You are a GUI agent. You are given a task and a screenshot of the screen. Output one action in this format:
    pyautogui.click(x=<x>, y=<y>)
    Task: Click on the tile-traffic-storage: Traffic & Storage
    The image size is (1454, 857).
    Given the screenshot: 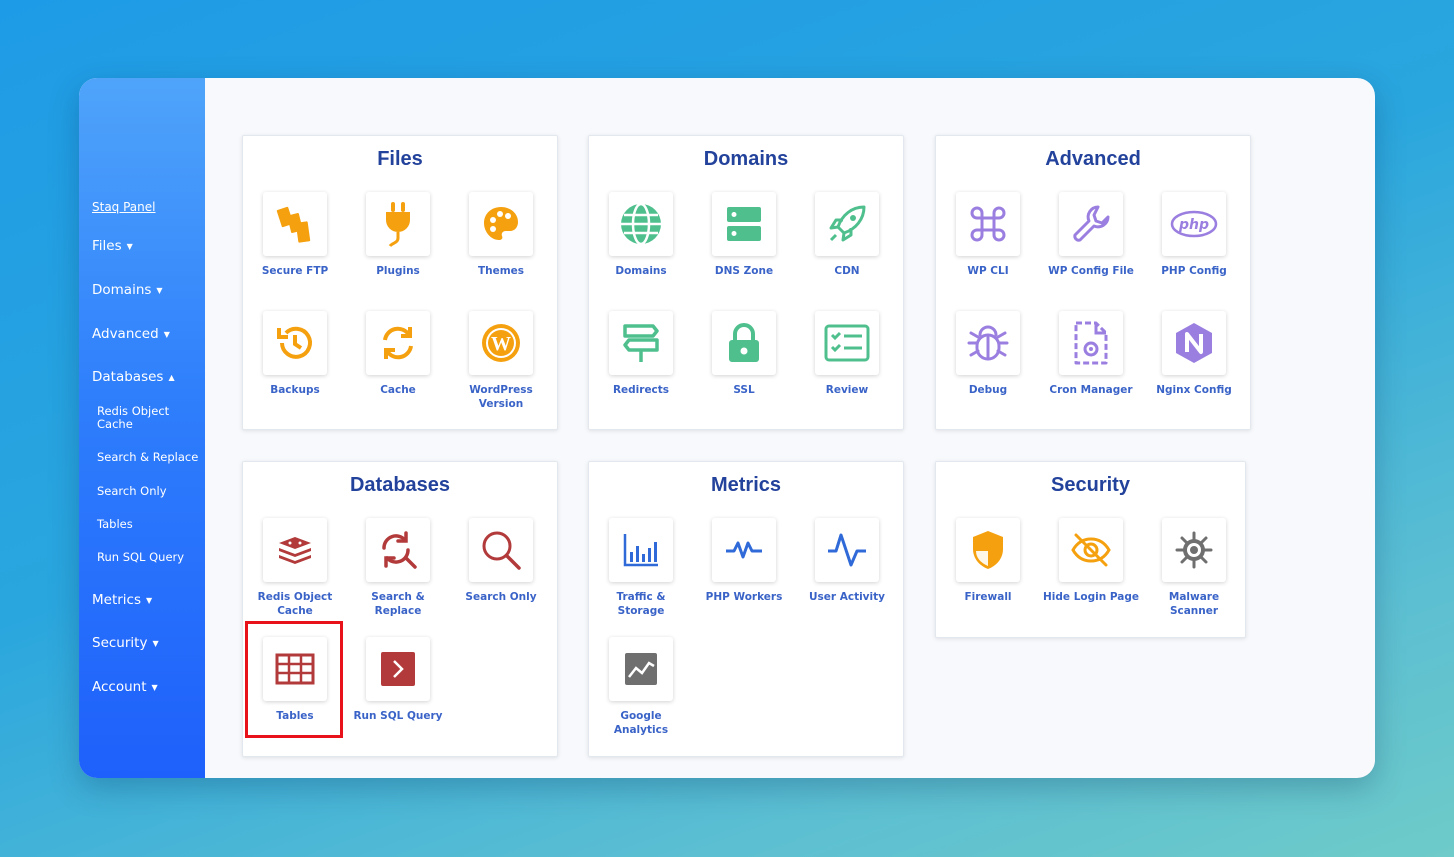 What is the action you would take?
    pyautogui.click(x=641, y=568)
    